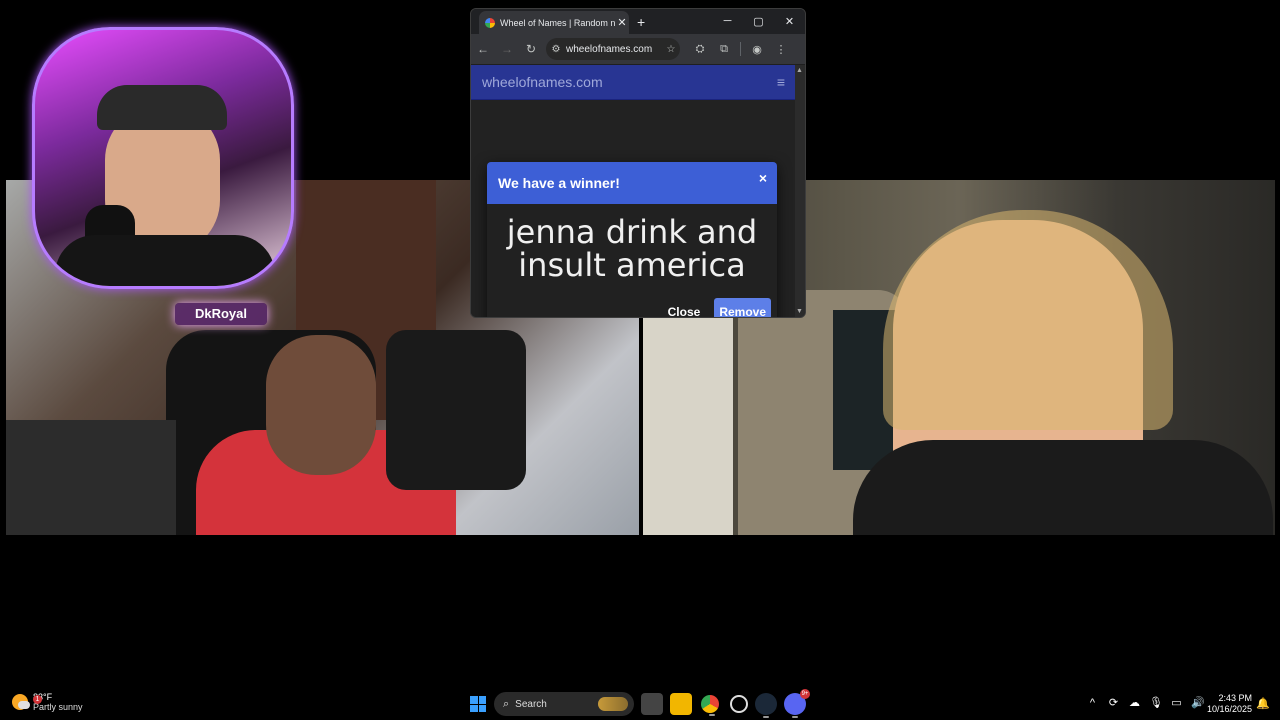 The width and height of the screenshot is (1280, 720). I want to click on person-head, so click(321, 405).